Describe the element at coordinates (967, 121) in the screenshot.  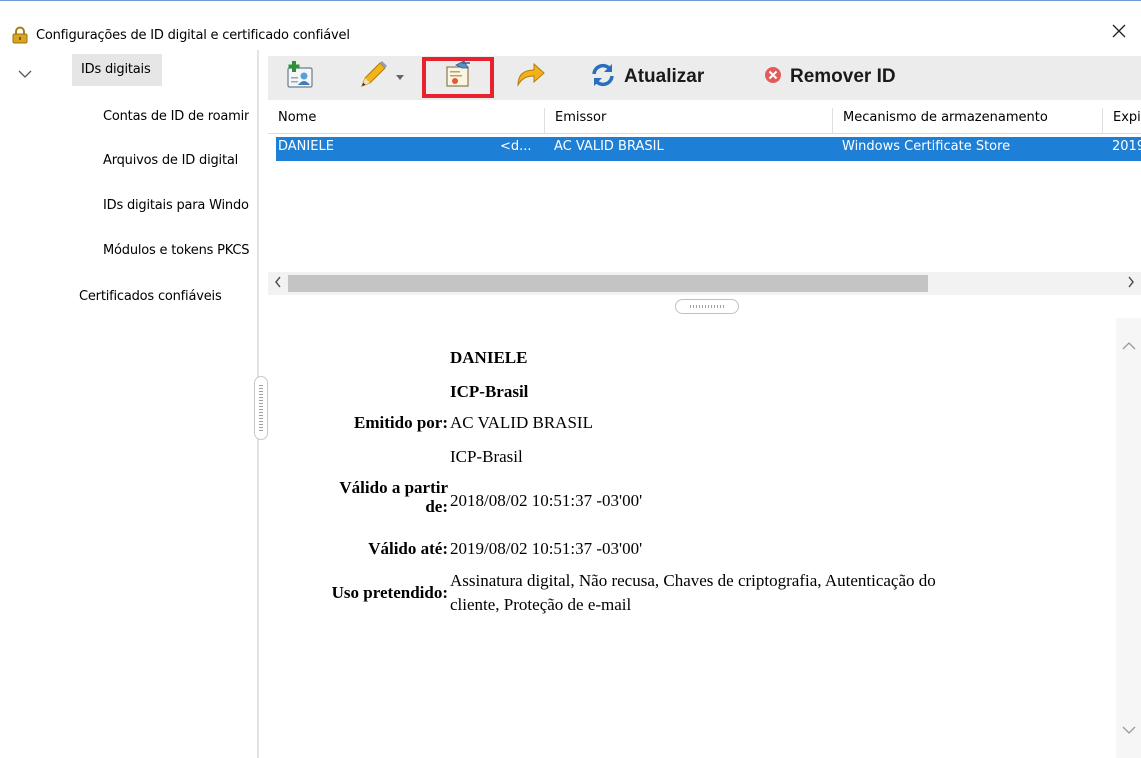
I see `column-header-storage: Mecanismo de armazenamento` at that location.